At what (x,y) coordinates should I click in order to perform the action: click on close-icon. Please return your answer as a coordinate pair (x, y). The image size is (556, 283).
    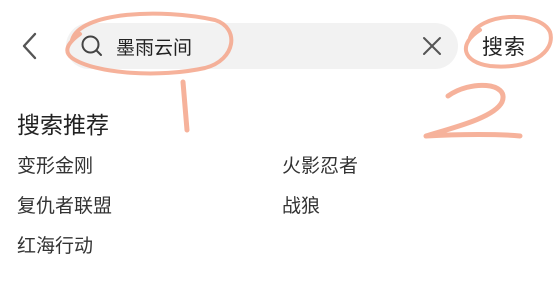
    Looking at the image, I should click on (432, 46).